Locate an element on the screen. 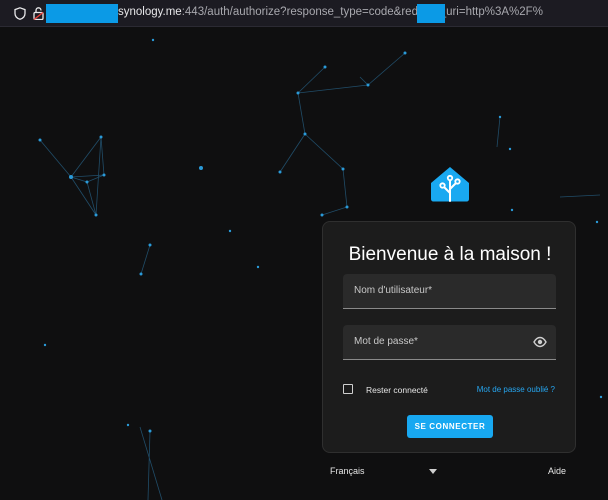  password-field: Mot de passe* is located at coordinates (449, 342).